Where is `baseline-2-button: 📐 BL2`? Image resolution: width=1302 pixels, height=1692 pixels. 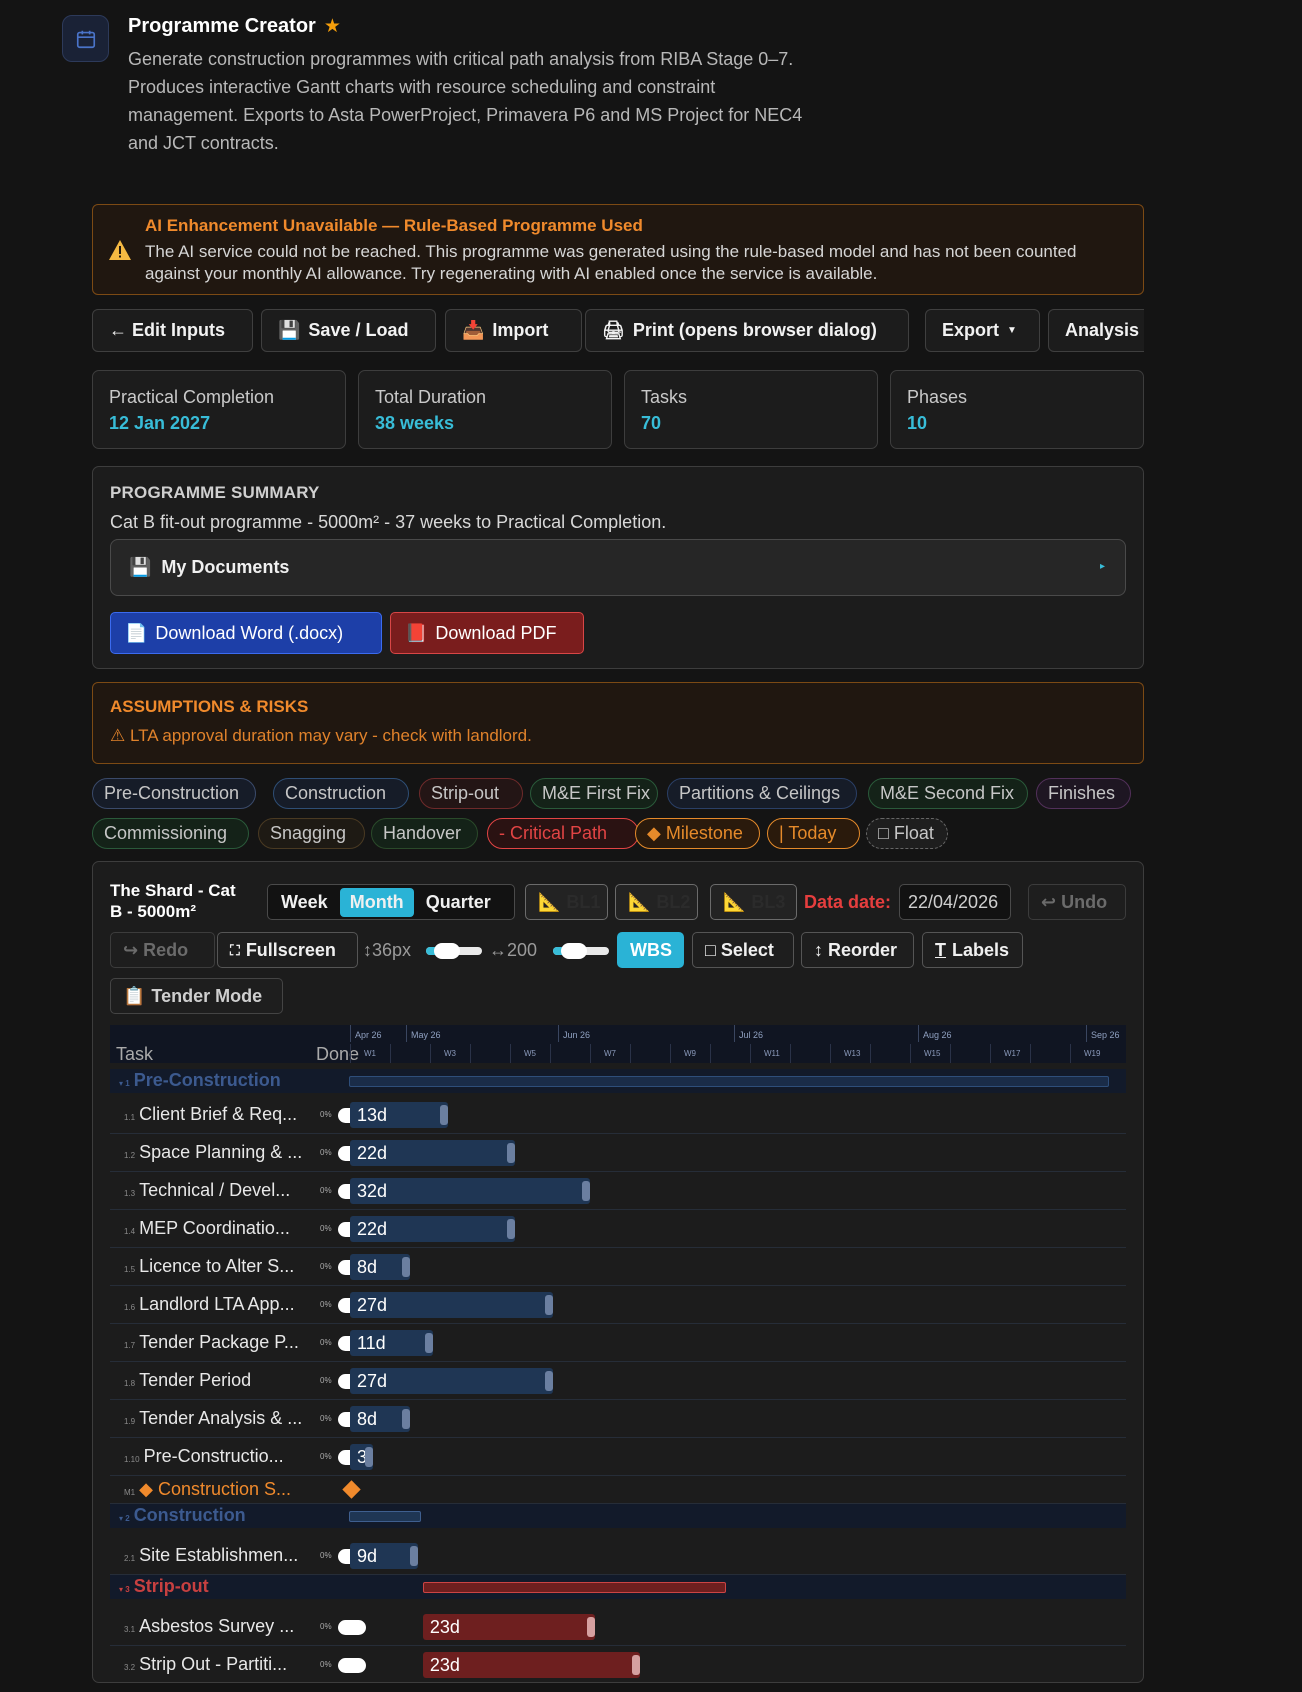
baseline-2-button: 📐 BL2 is located at coordinates (656, 902).